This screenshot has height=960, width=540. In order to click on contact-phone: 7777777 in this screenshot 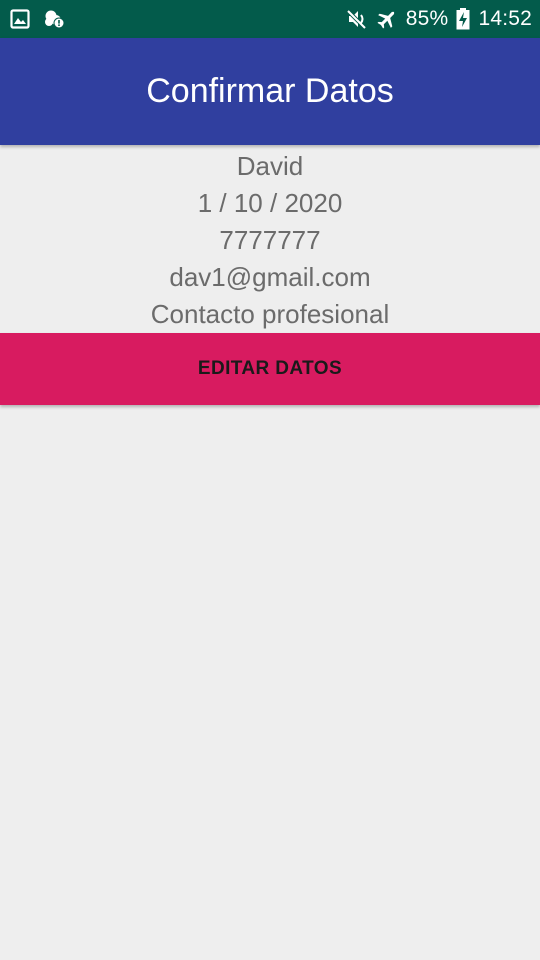, I will do `click(270, 240)`.